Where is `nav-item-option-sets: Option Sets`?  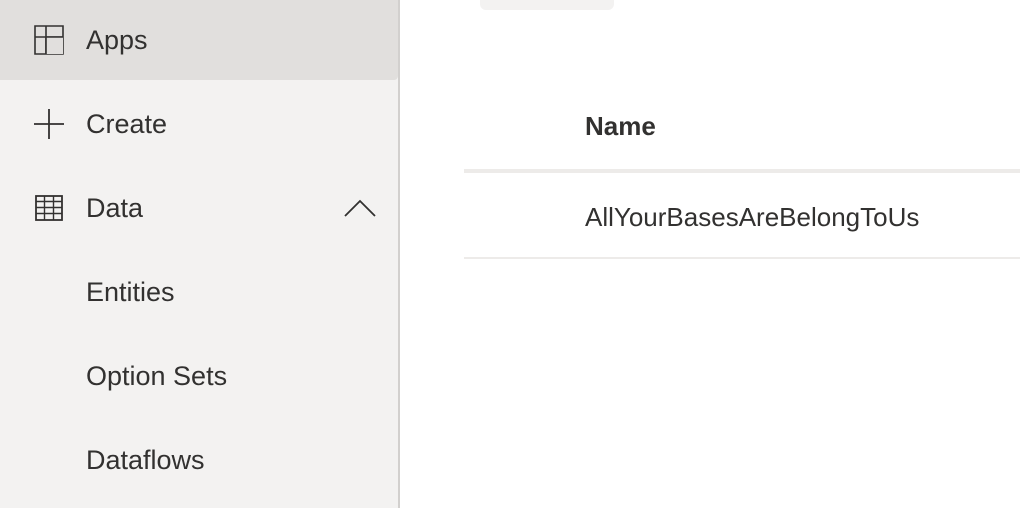 nav-item-option-sets: Option Sets is located at coordinates (199, 376).